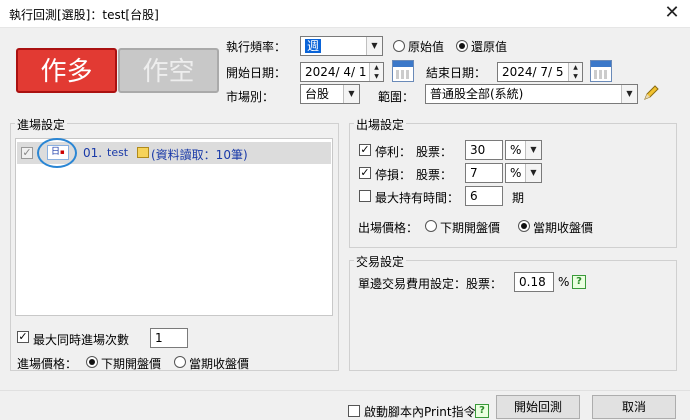  Describe the element at coordinates (434, 175) in the screenshot. I see `stop-loss-stock-label: 股票：` at that location.